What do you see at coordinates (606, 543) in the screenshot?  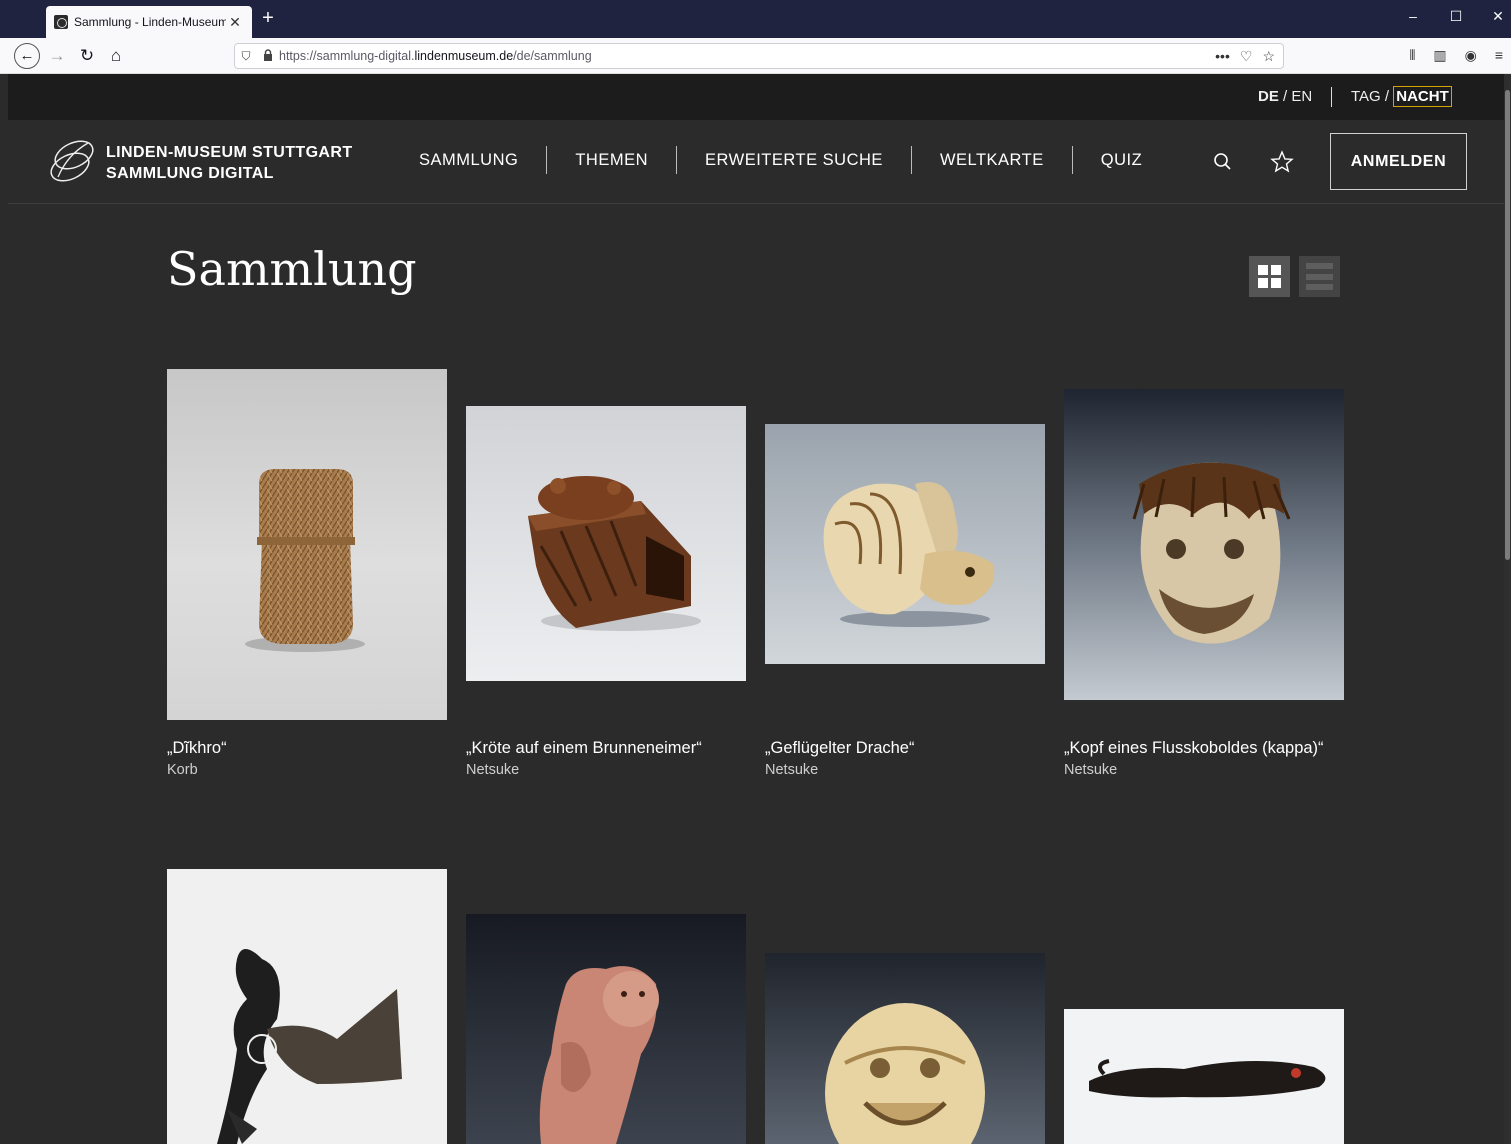 I see `object-image-toad-netsuke` at bounding box center [606, 543].